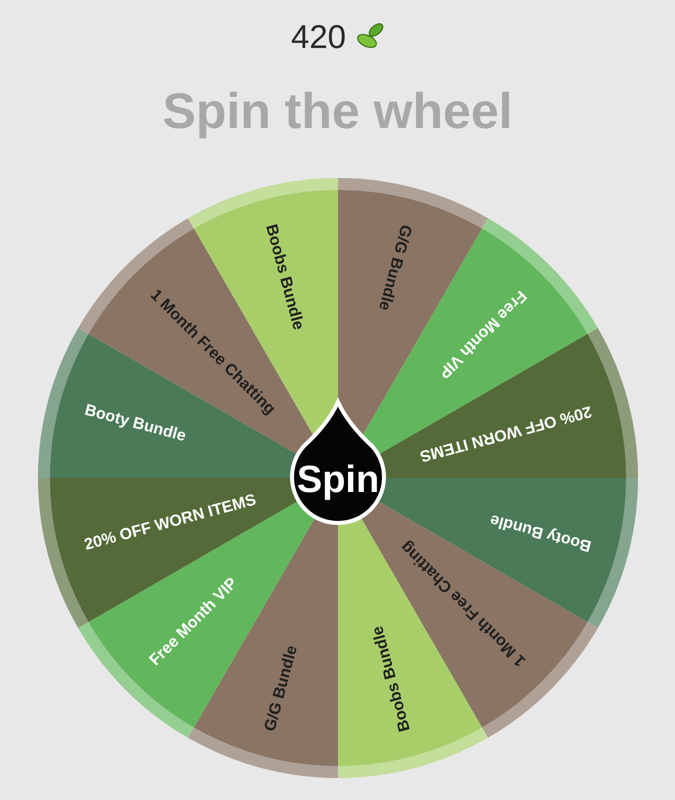 Image resolution: width=675 pixels, height=800 pixels. I want to click on page-title: Spin the wheel, so click(337, 111).